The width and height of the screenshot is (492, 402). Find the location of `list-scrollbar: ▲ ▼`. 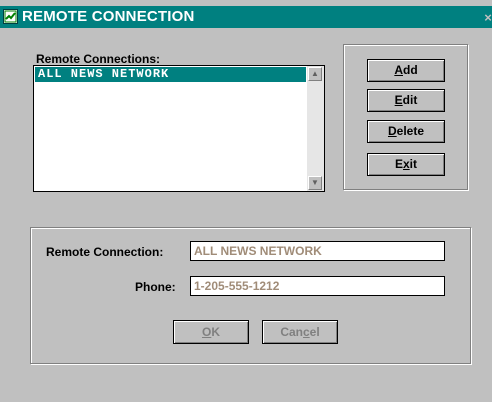

list-scrollbar: ▲ ▼ is located at coordinates (315, 128).